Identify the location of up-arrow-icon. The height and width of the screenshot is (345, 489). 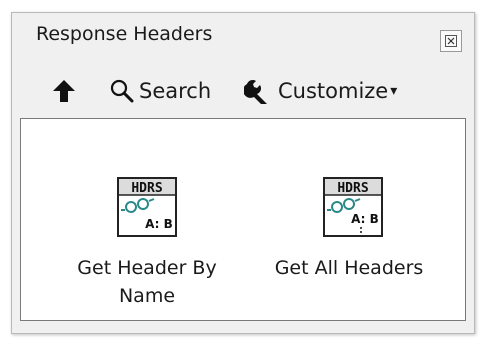
(64, 91).